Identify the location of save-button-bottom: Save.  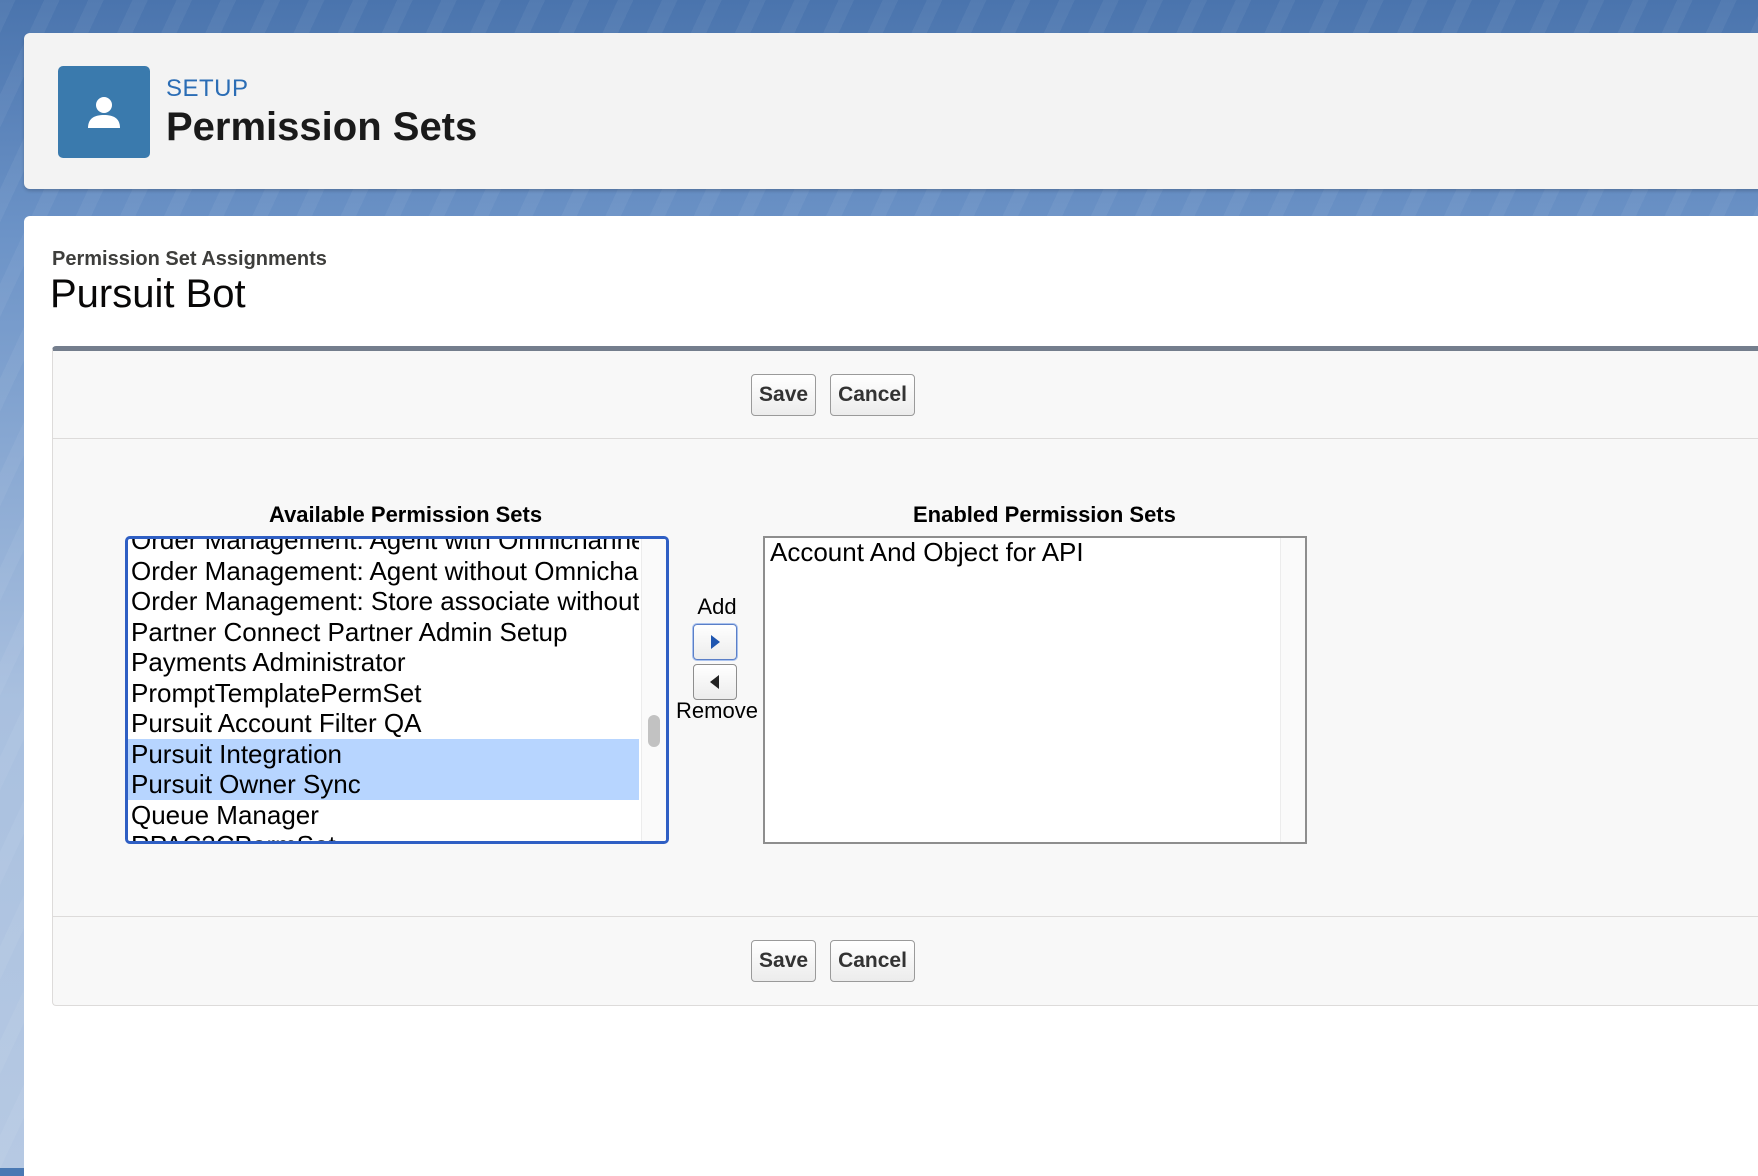
(784, 960).